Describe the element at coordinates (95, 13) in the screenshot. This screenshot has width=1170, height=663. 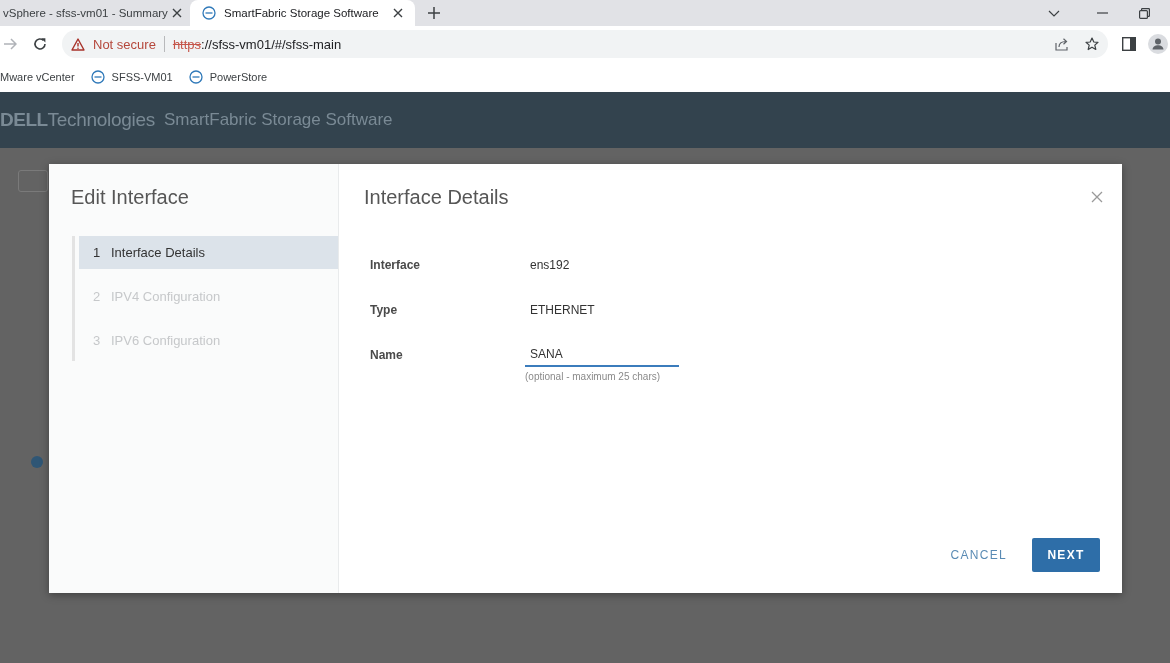
I see `browser-tab: vSphere - sfss-vm01 - Summary` at that location.